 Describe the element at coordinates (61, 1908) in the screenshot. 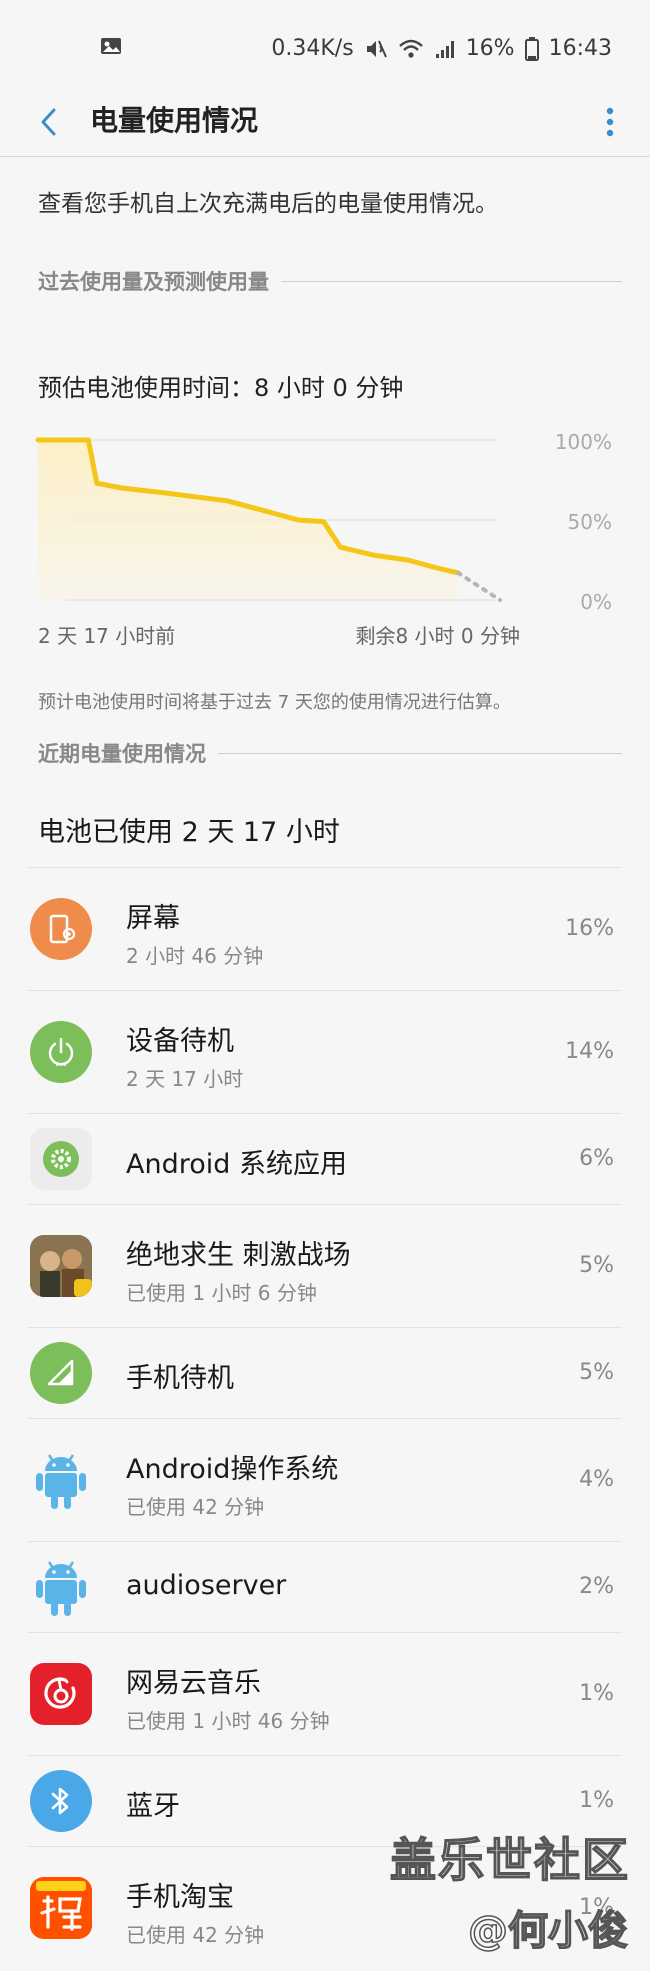

I see `taobao-icon` at that location.